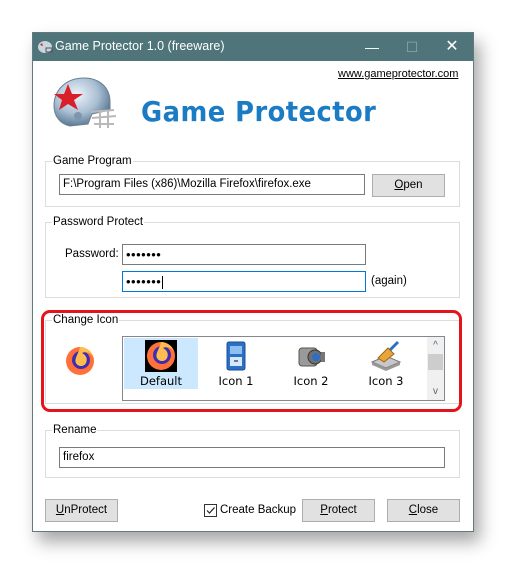  What do you see at coordinates (372, 47) in the screenshot?
I see `minimize-button: —` at bounding box center [372, 47].